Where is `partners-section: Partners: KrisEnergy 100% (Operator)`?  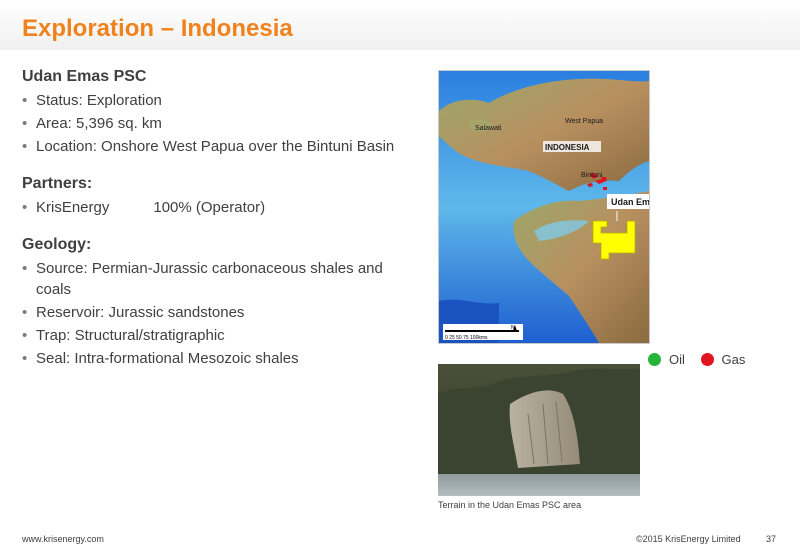
partners-section: Partners: KrisEnergy 100% (Operator) is located at coordinates (219, 196).